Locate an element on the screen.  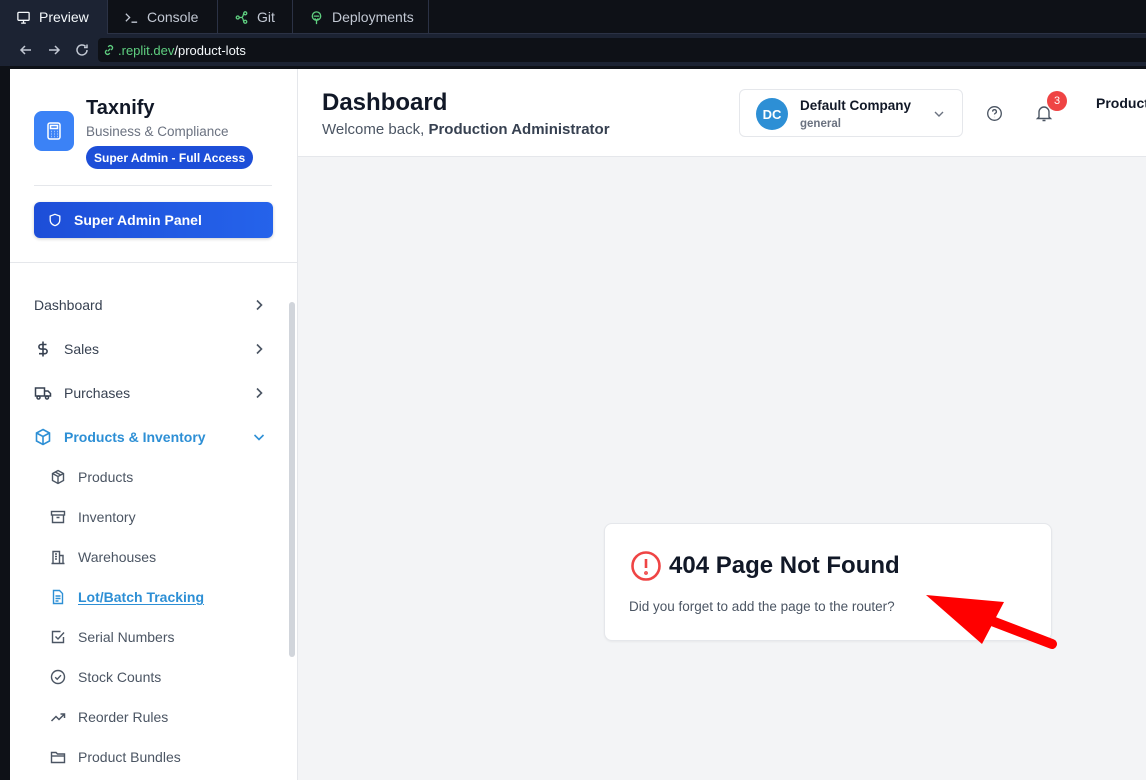
welcome-user: Production Administrator is located at coordinates (519, 129).